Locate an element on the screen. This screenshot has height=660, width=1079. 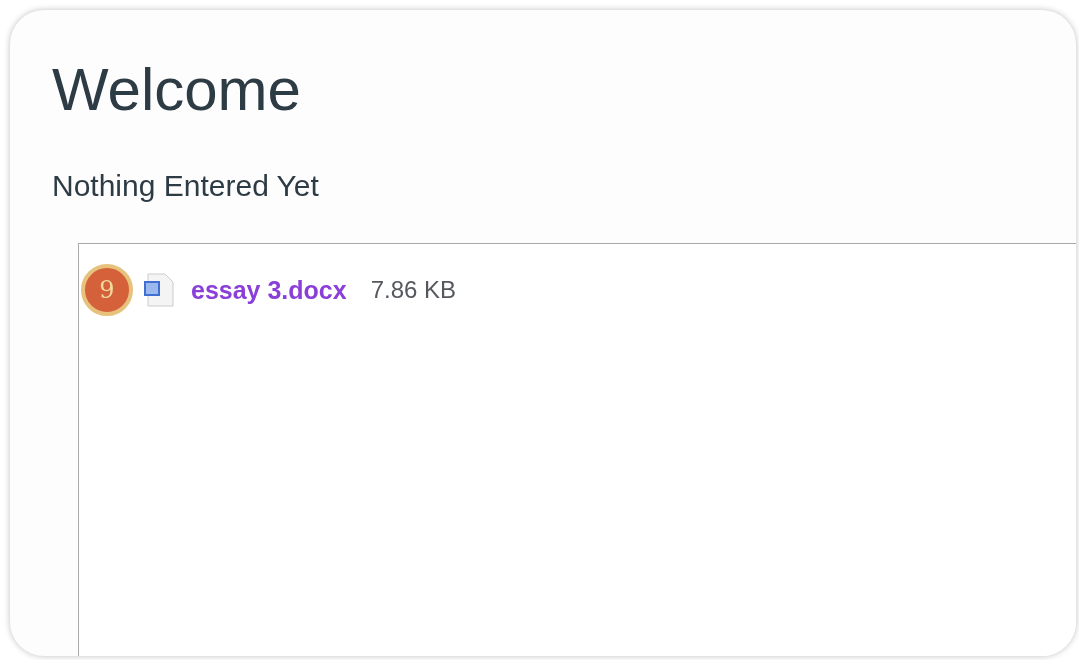
page-subtitle: Nothing Entered Yet is located at coordinates (186, 186).